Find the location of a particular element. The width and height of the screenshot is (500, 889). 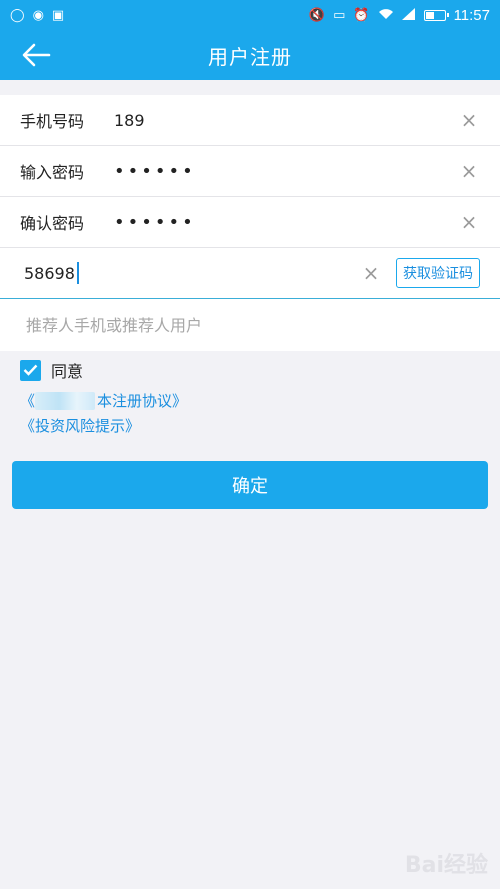

confirm-password-label: 确认密码 is located at coordinates (52, 223).